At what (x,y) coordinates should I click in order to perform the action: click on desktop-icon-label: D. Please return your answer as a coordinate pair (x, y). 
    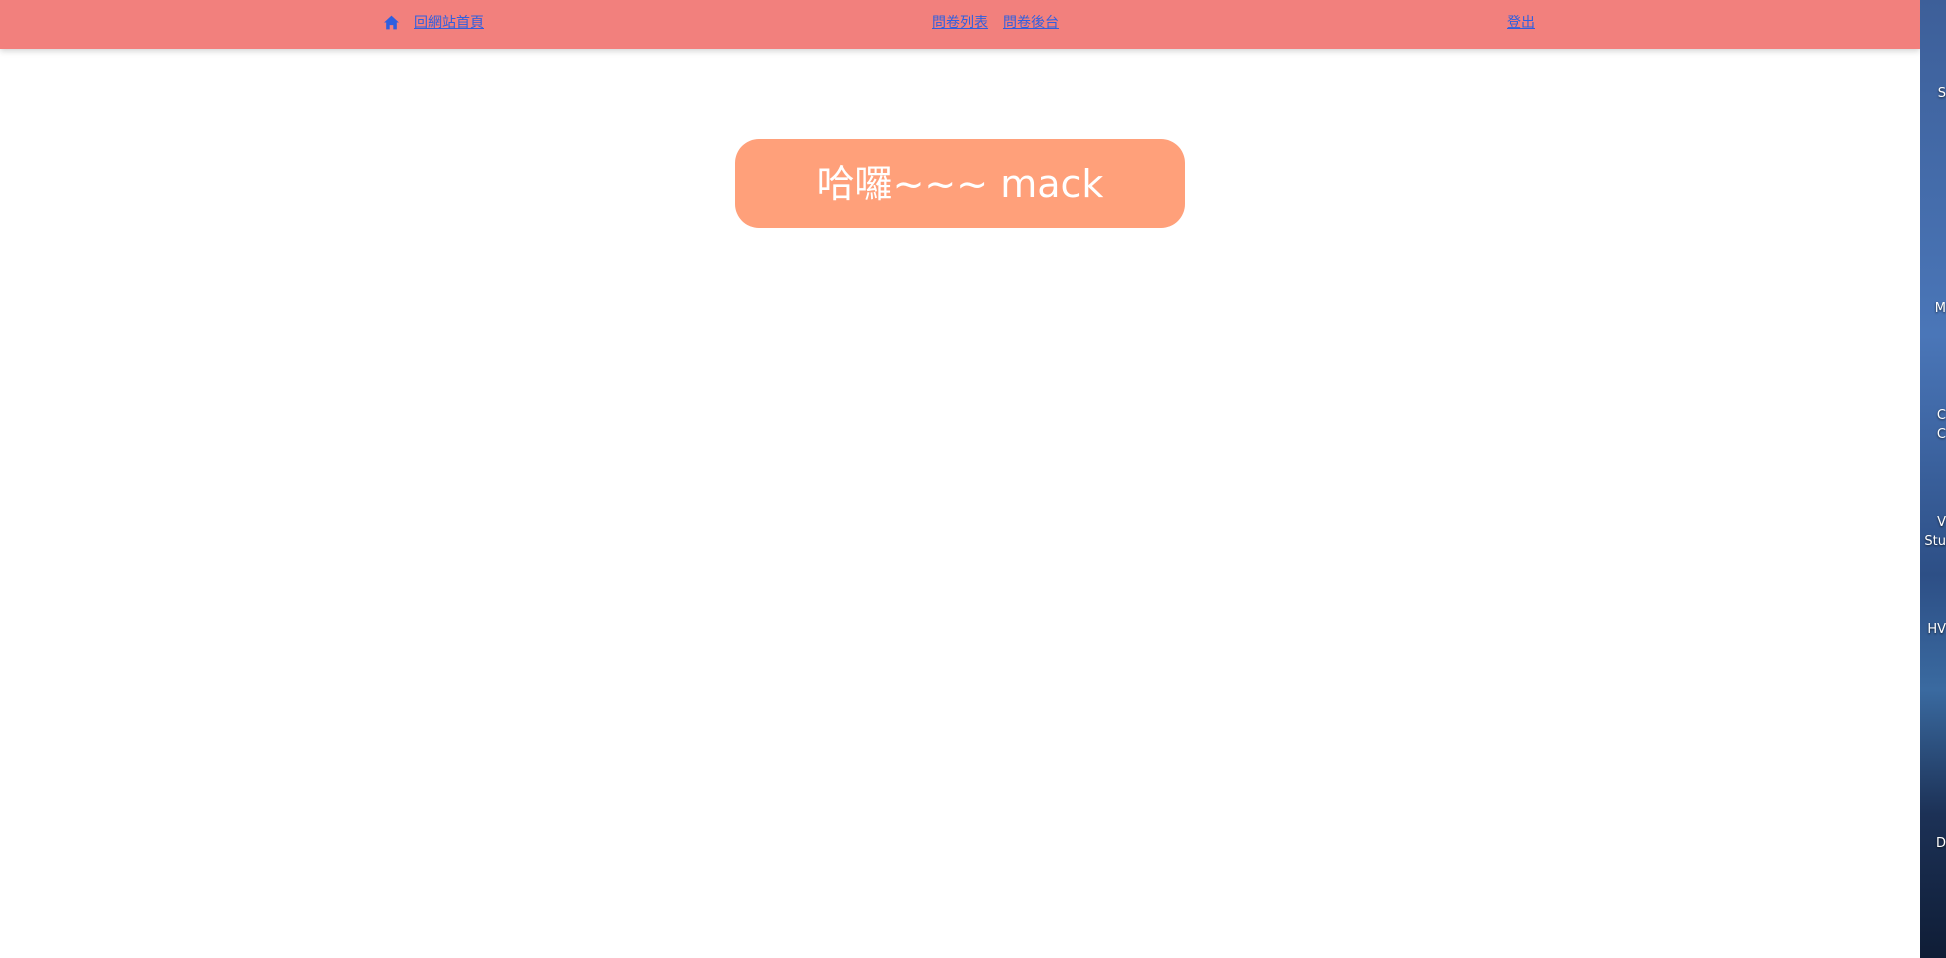
    Looking at the image, I should click on (1933, 844).